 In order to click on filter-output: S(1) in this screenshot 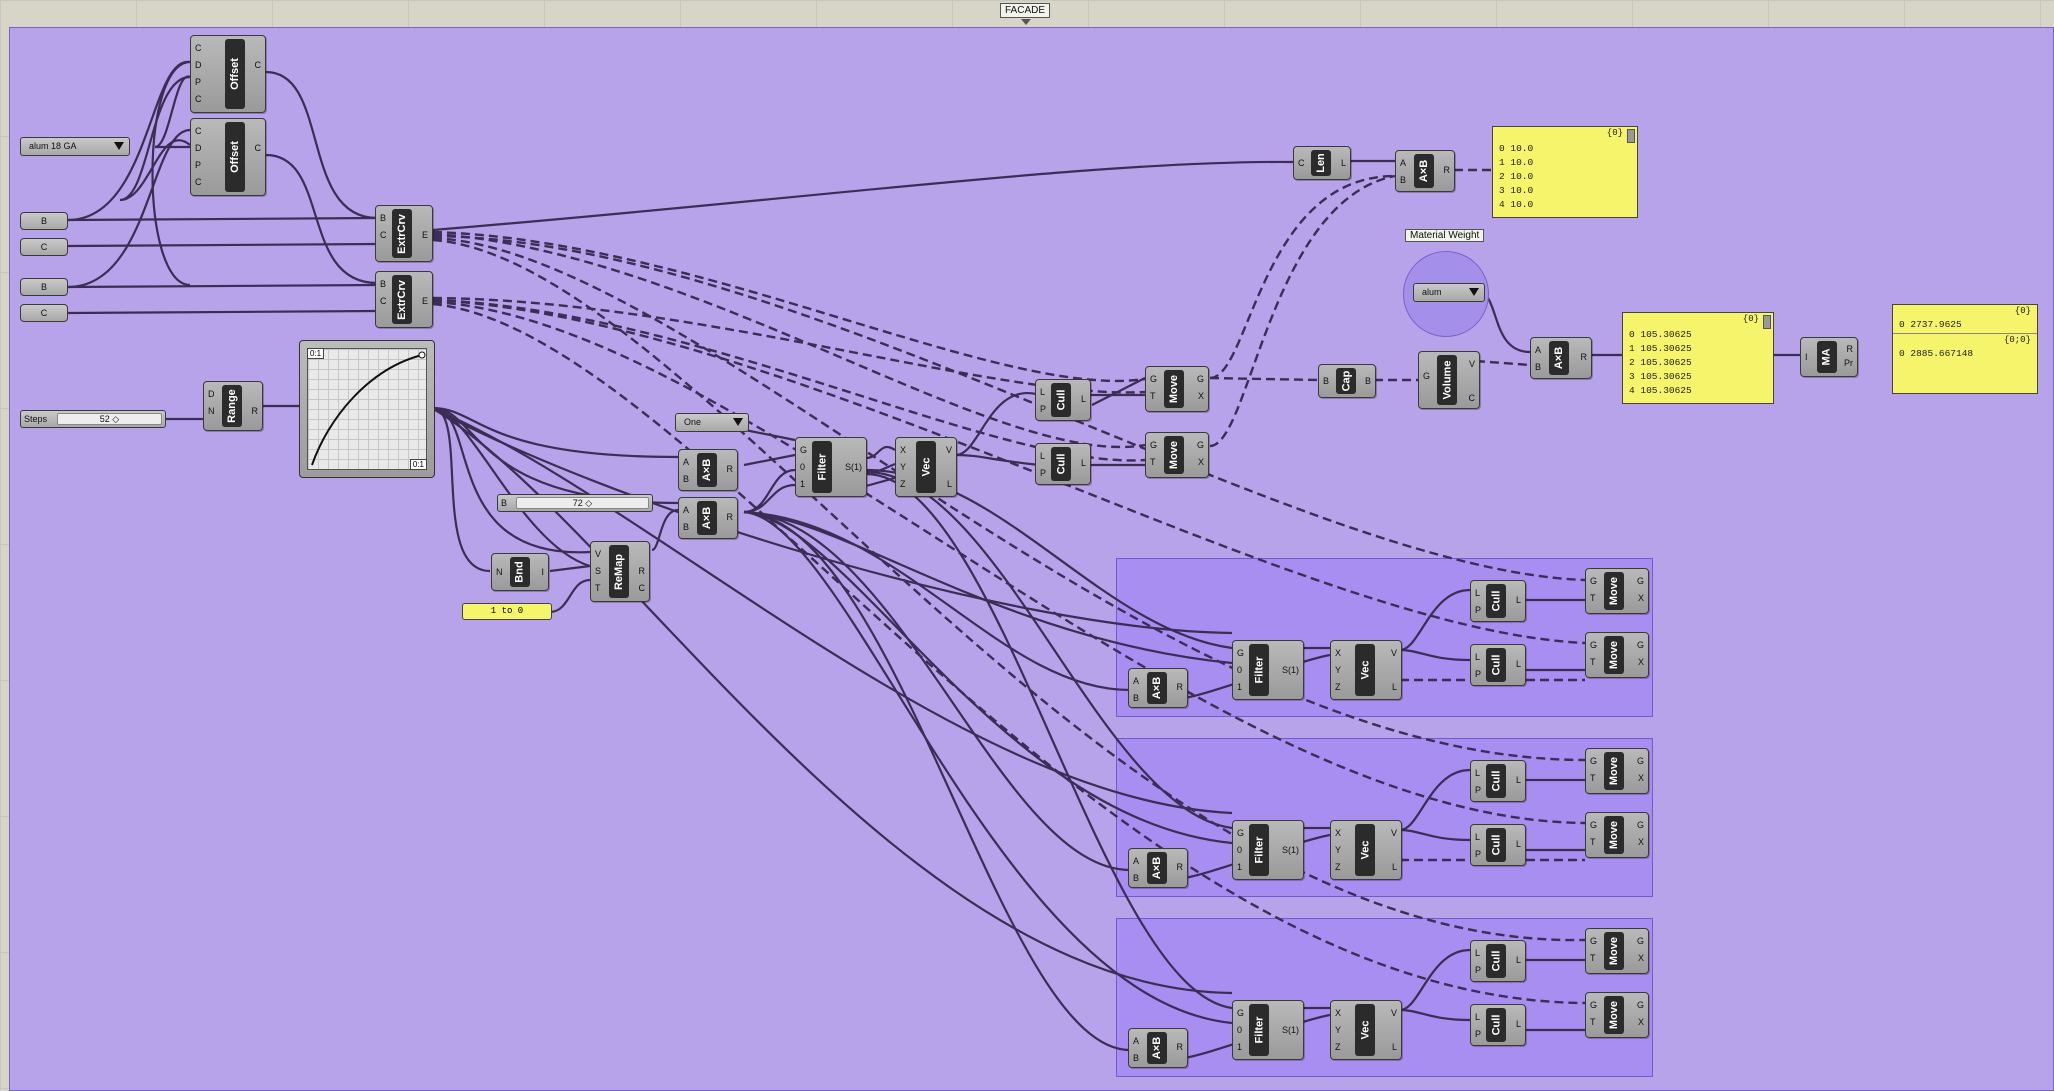, I will do `click(1290, 670)`.